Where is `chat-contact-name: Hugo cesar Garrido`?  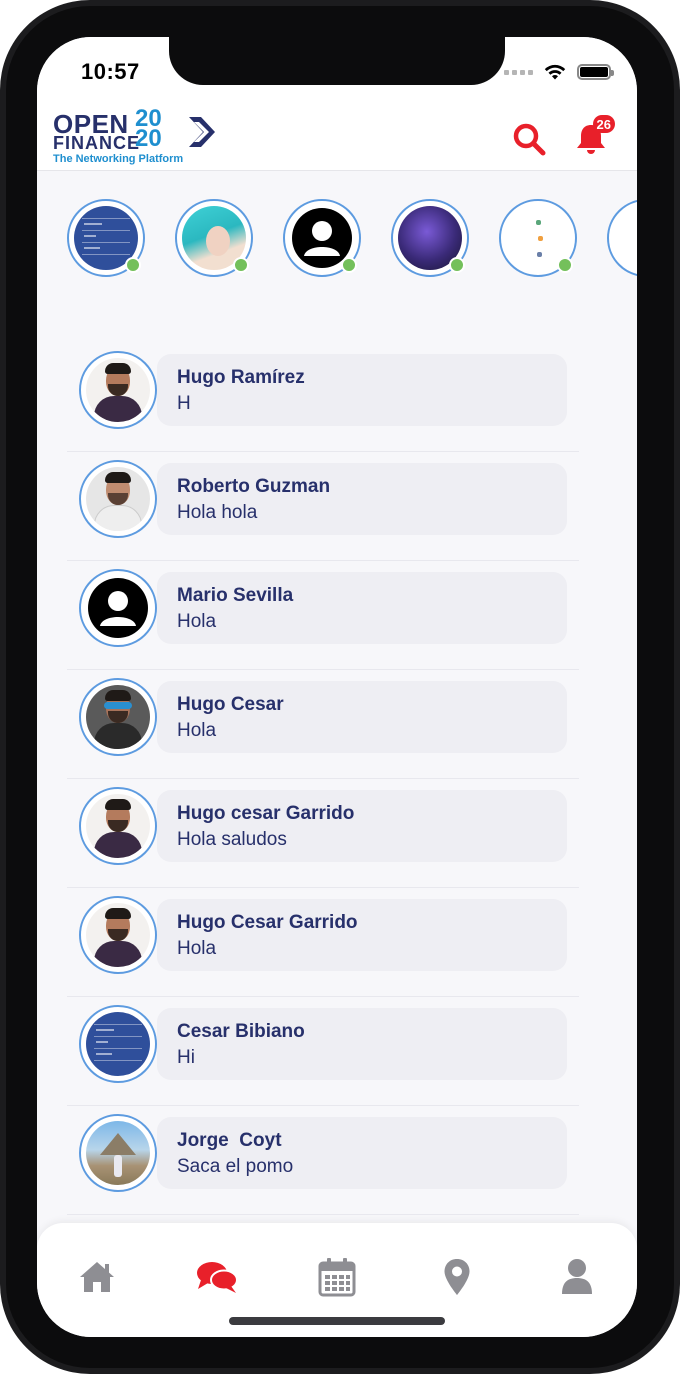
chat-contact-name: Hugo cesar Garrido is located at coordinates (266, 813).